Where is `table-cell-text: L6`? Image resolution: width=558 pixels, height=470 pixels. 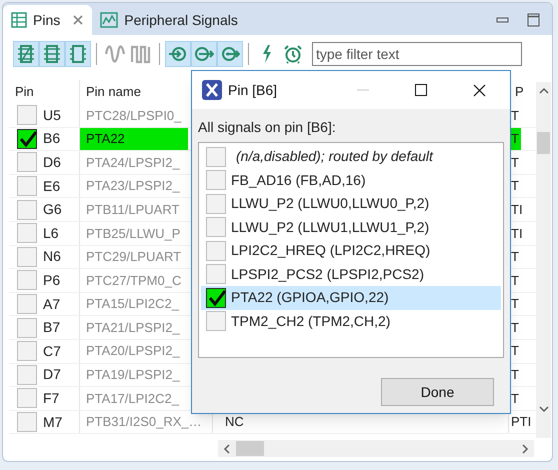 table-cell-text: L6 is located at coordinates (51, 233).